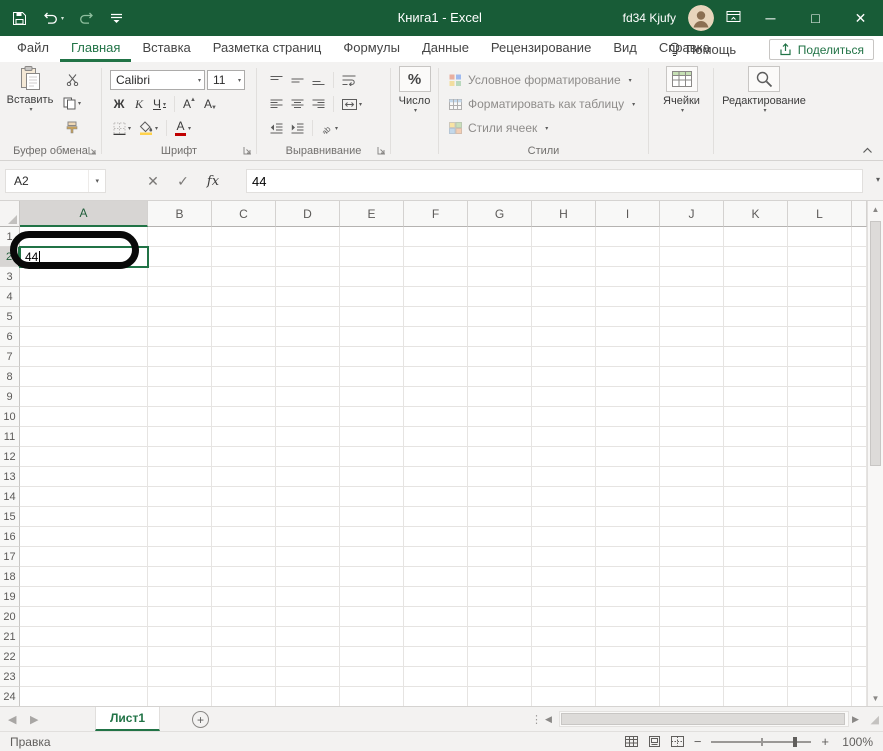  I want to click on cut-button, so click(72, 79).